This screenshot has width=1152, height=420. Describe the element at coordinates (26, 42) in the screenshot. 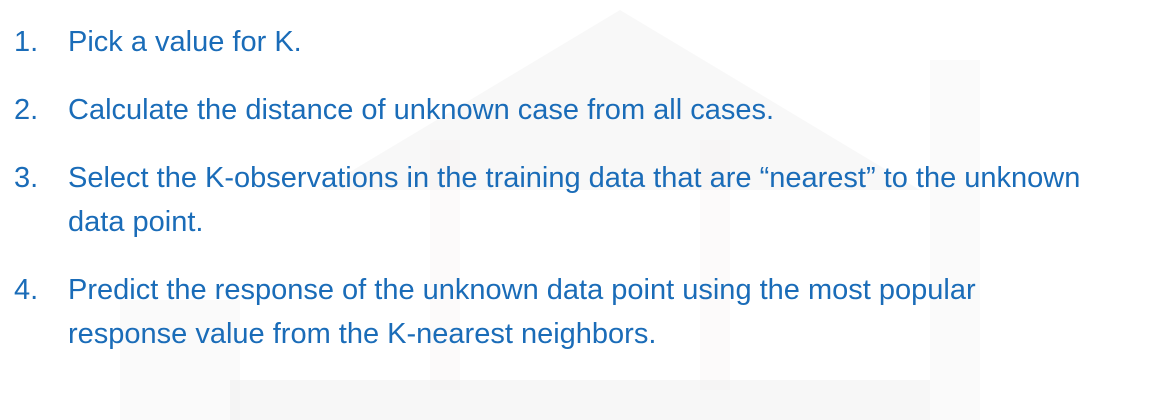

I see `step-number: 1.` at that location.